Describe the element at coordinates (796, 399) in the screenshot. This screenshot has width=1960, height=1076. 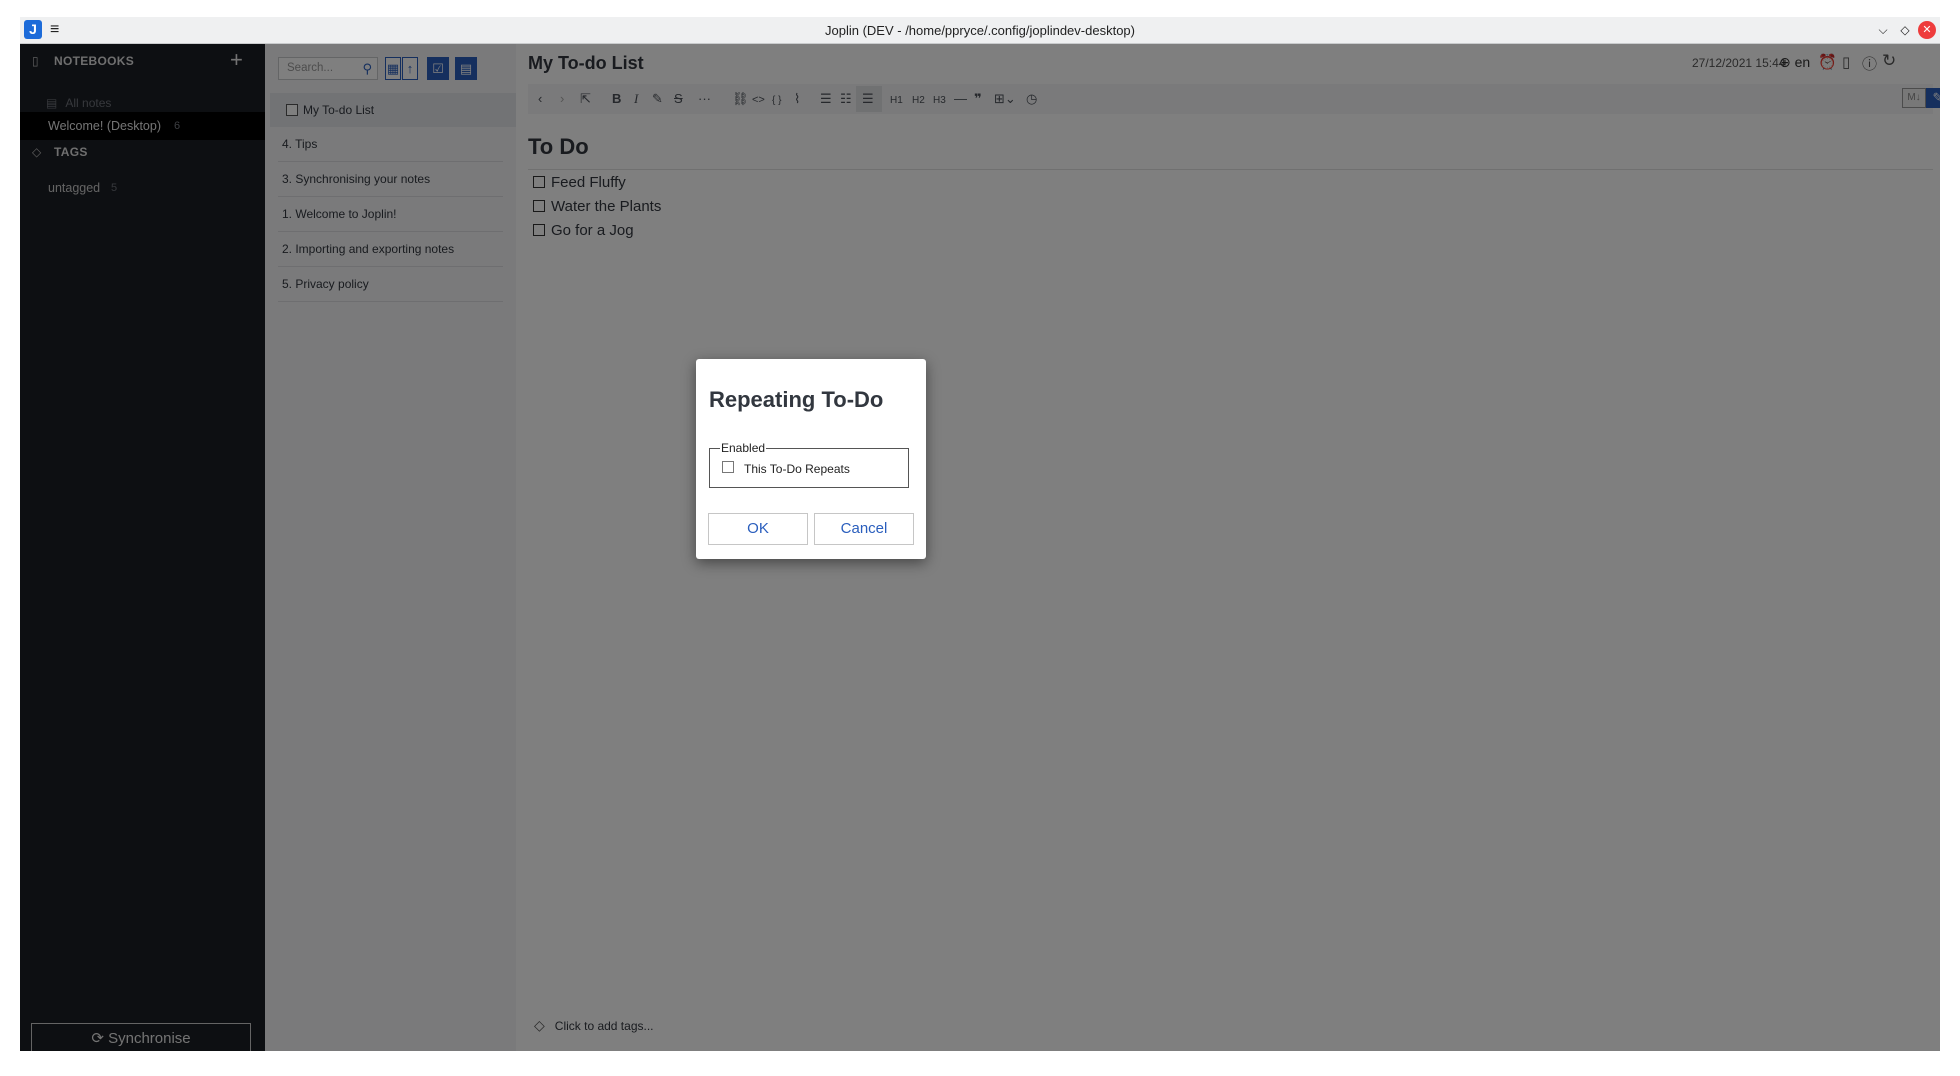
I see `dialog-title: Repeating To-Do` at that location.